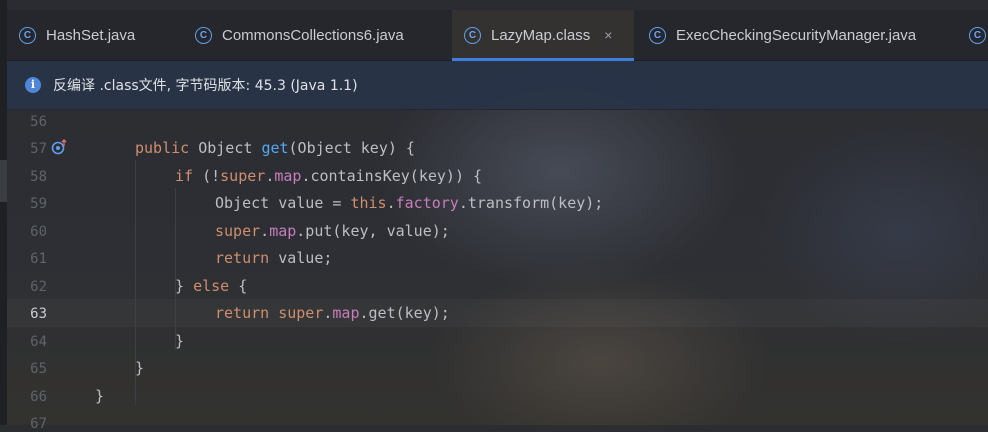  Describe the element at coordinates (274, 258) in the screenshot. I see `code-line-61: return value;` at that location.